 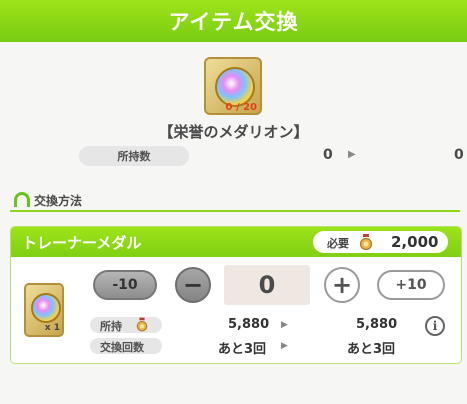 What do you see at coordinates (22, 199) in the screenshot?
I see `horseshoe-icon` at bounding box center [22, 199].